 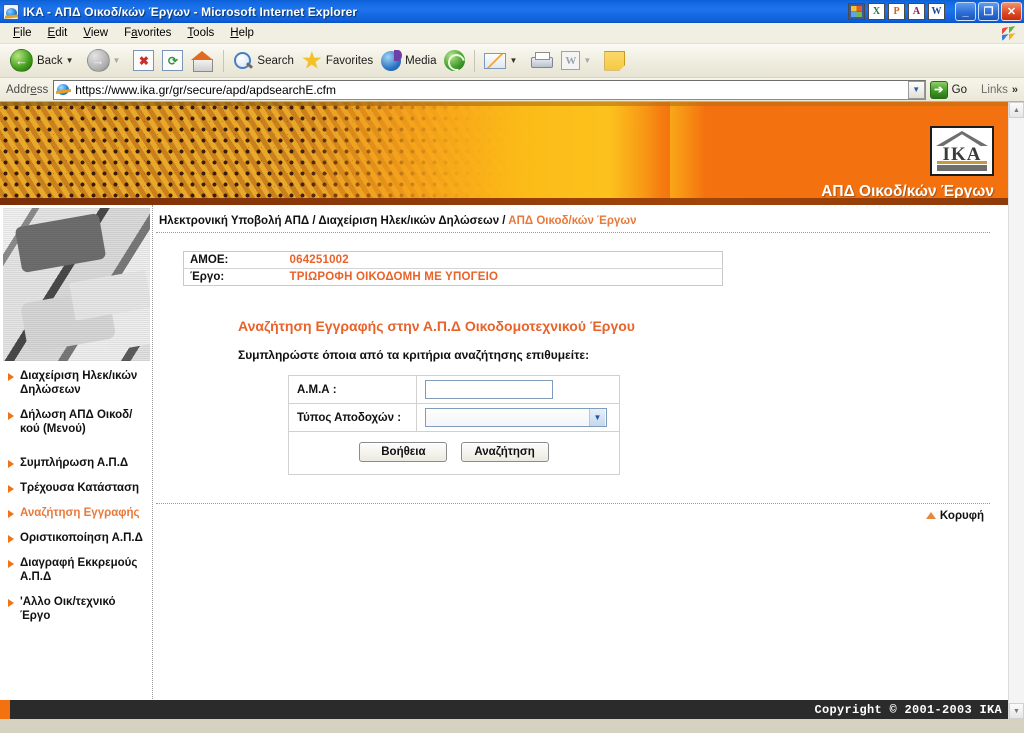 What do you see at coordinates (234, 221) in the screenshot?
I see `breadcrumb-part-1: Ηλεκτρονική Υποβολή ΑΠΔ` at bounding box center [234, 221].